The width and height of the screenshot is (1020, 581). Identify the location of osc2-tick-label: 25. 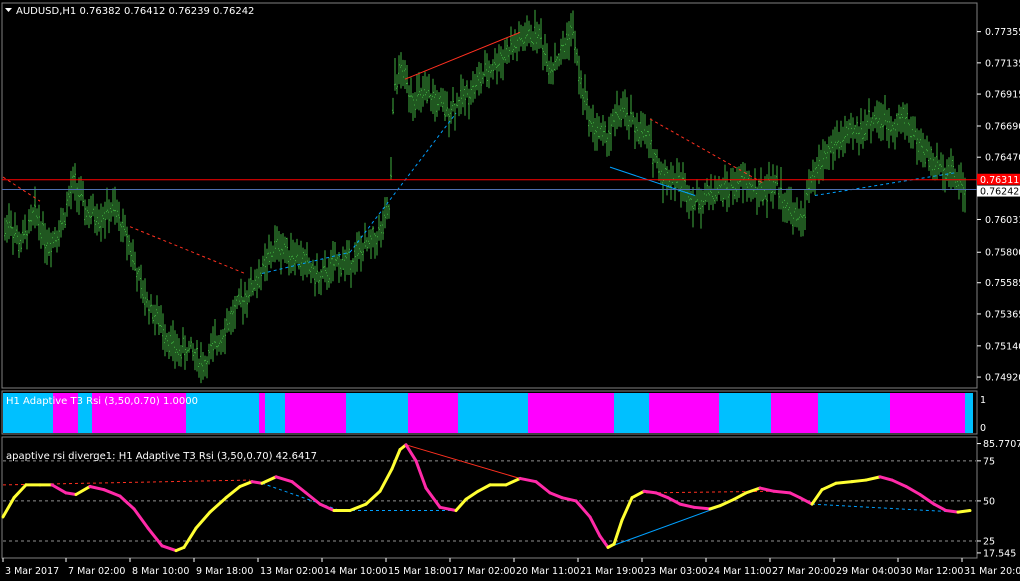
(989, 541).